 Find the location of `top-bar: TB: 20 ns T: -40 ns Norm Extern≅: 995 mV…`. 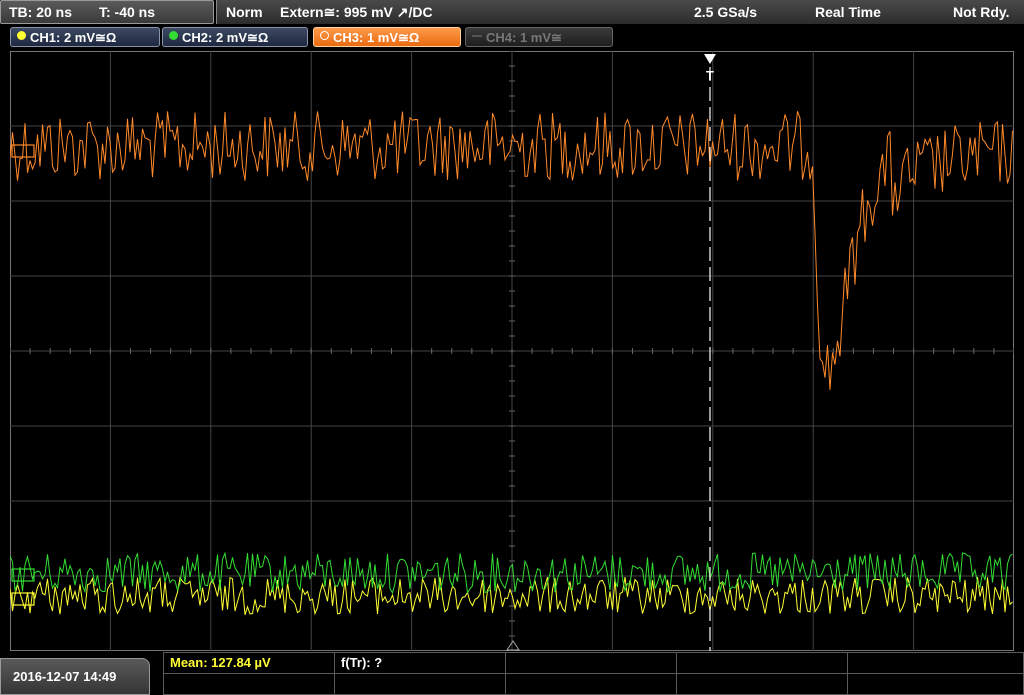

top-bar: TB: 20 ns T: -40 ns Norm Extern≅: 995 mV… is located at coordinates (512, 12).